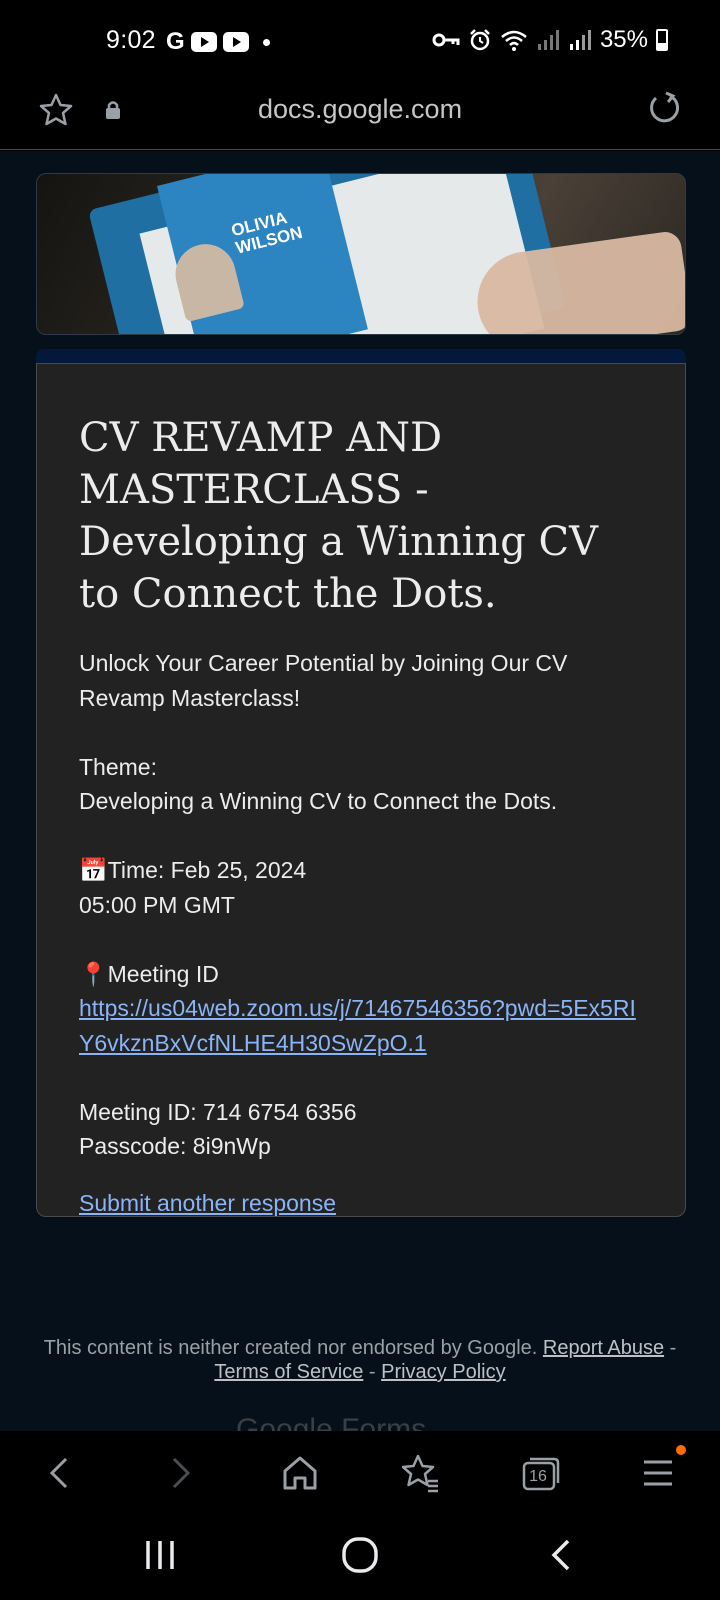 This screenshot has width=720, height=1600. I want to click on tabs-icon: 16, so click(540, 1473).